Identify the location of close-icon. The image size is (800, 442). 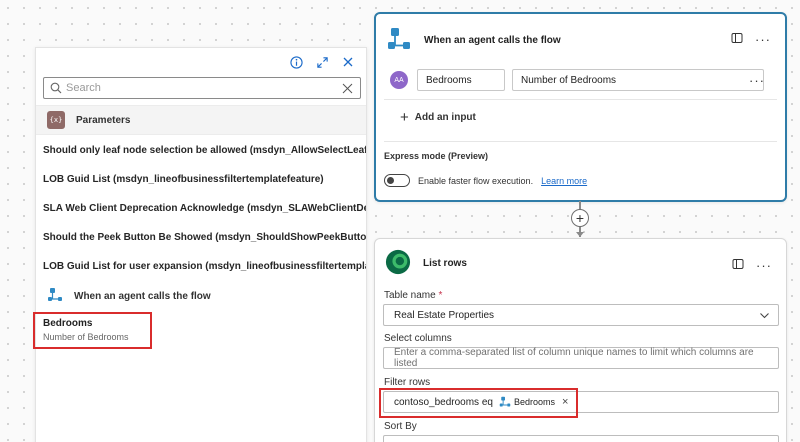
(348, 62).